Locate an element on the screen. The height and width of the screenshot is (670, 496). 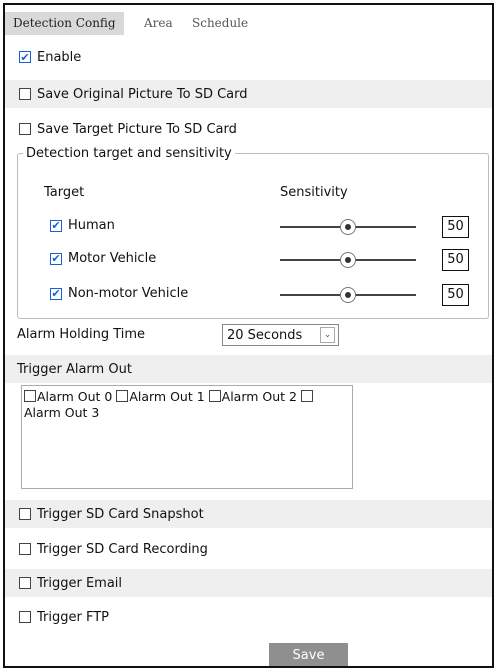
motor-vehicle-sensitivity-value: 50 is located at coordinates (455, 260).